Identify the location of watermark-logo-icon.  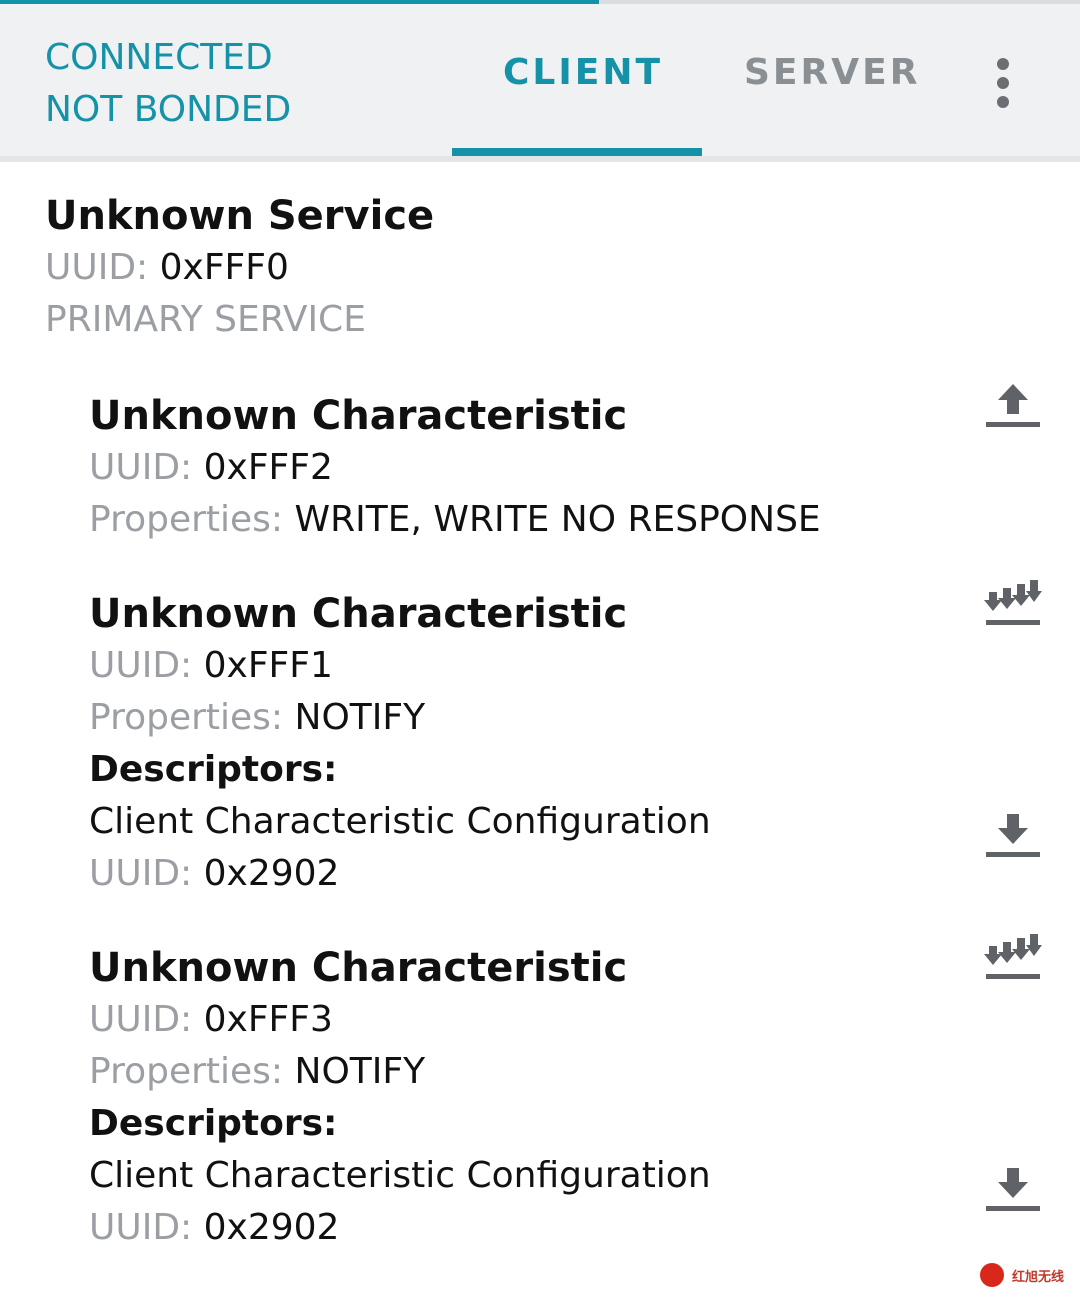
(992, 1275).